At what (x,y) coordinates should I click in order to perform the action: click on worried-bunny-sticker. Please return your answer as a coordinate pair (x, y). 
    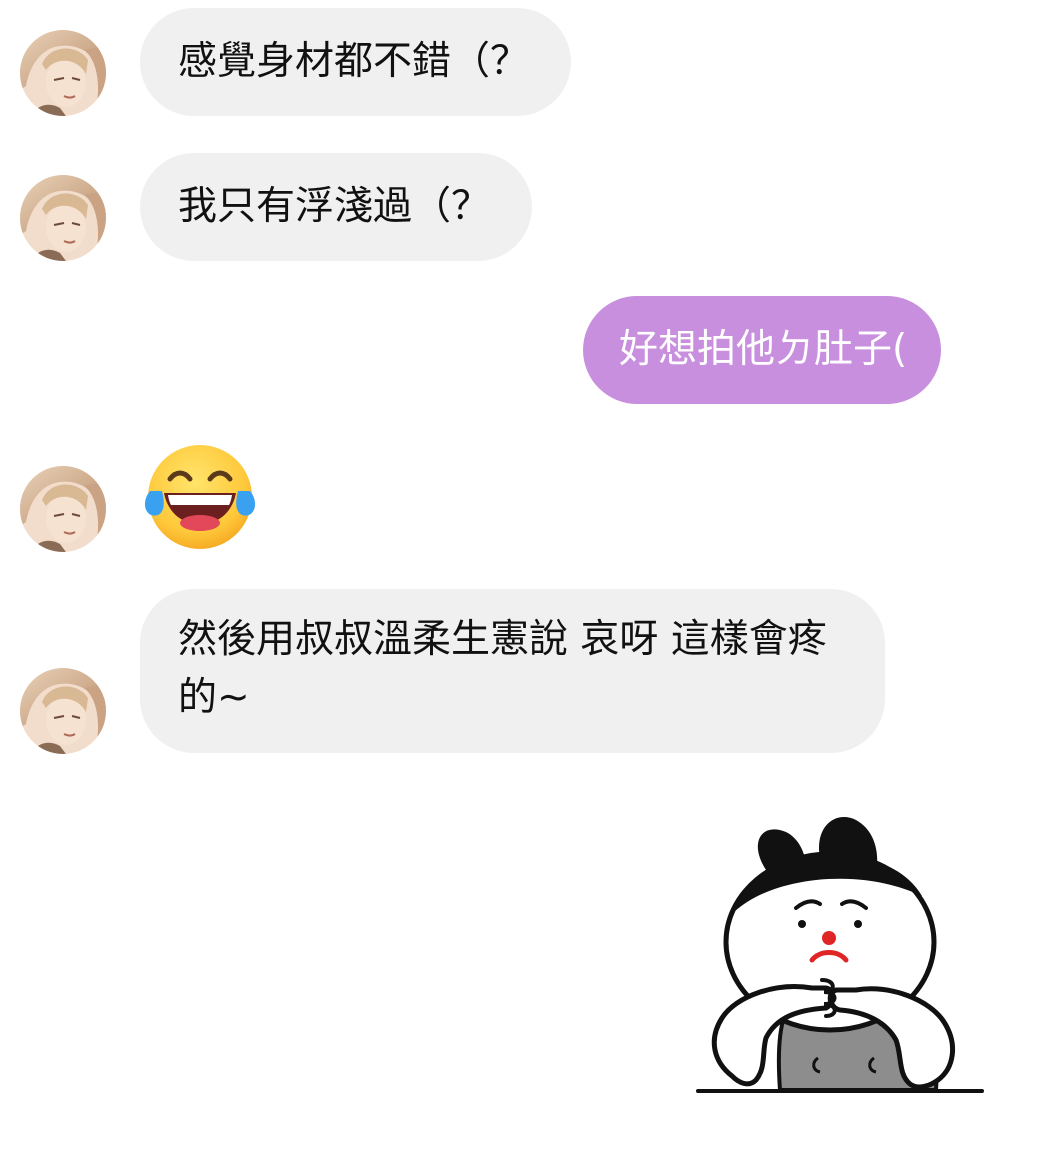
    Looking at the image, I should click on (840, 964).